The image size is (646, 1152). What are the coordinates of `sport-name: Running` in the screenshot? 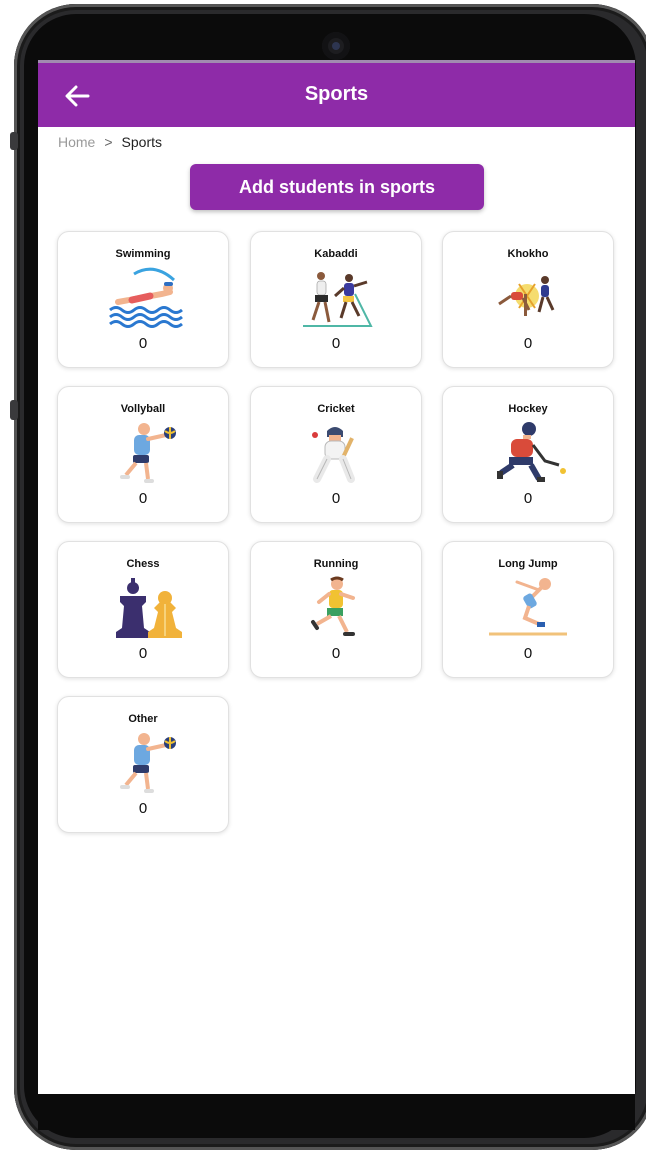 It's located at (336, 564).